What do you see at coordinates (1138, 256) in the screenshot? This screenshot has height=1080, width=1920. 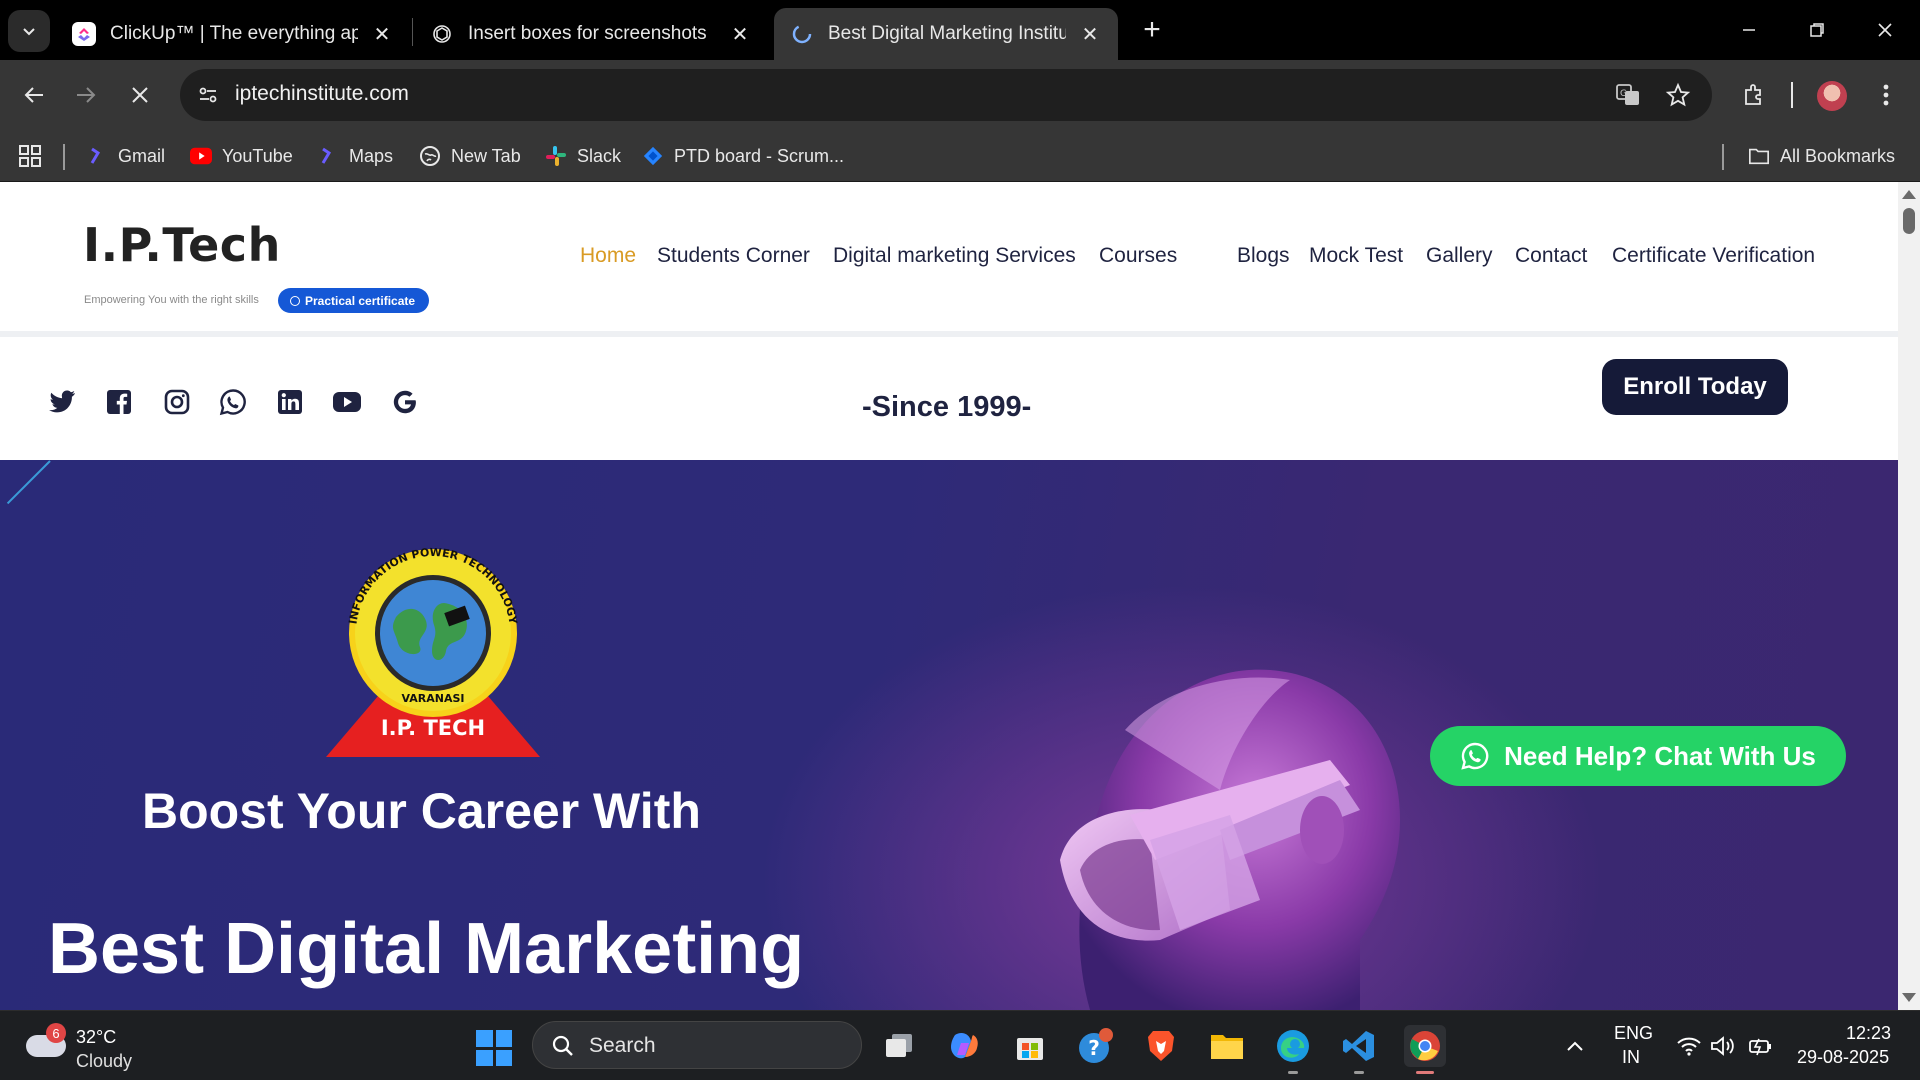 I see `nav-courses: Courses` at bounding box center [1138, 256].